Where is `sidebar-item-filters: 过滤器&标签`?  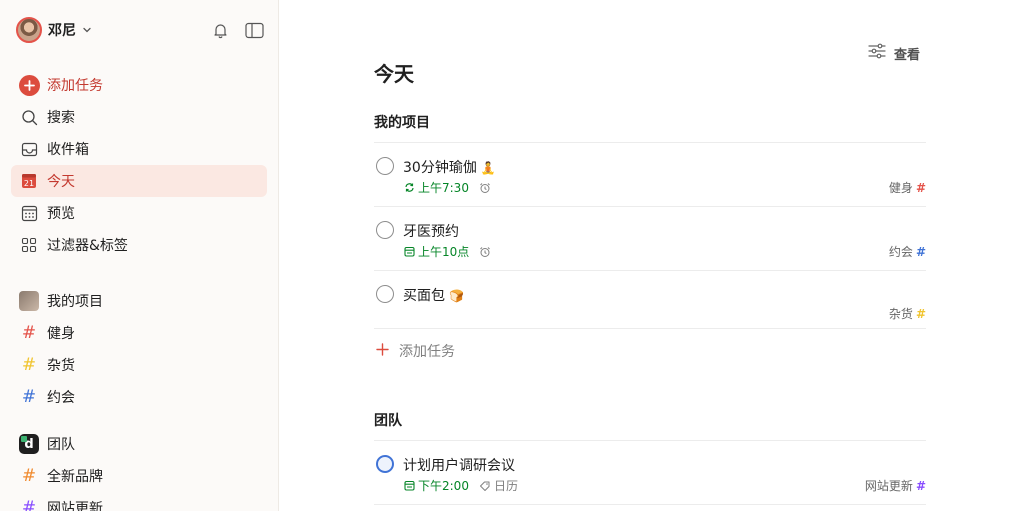 sidebar-item-filters: 过滤器&标签 is located at coordinates (139, 245).